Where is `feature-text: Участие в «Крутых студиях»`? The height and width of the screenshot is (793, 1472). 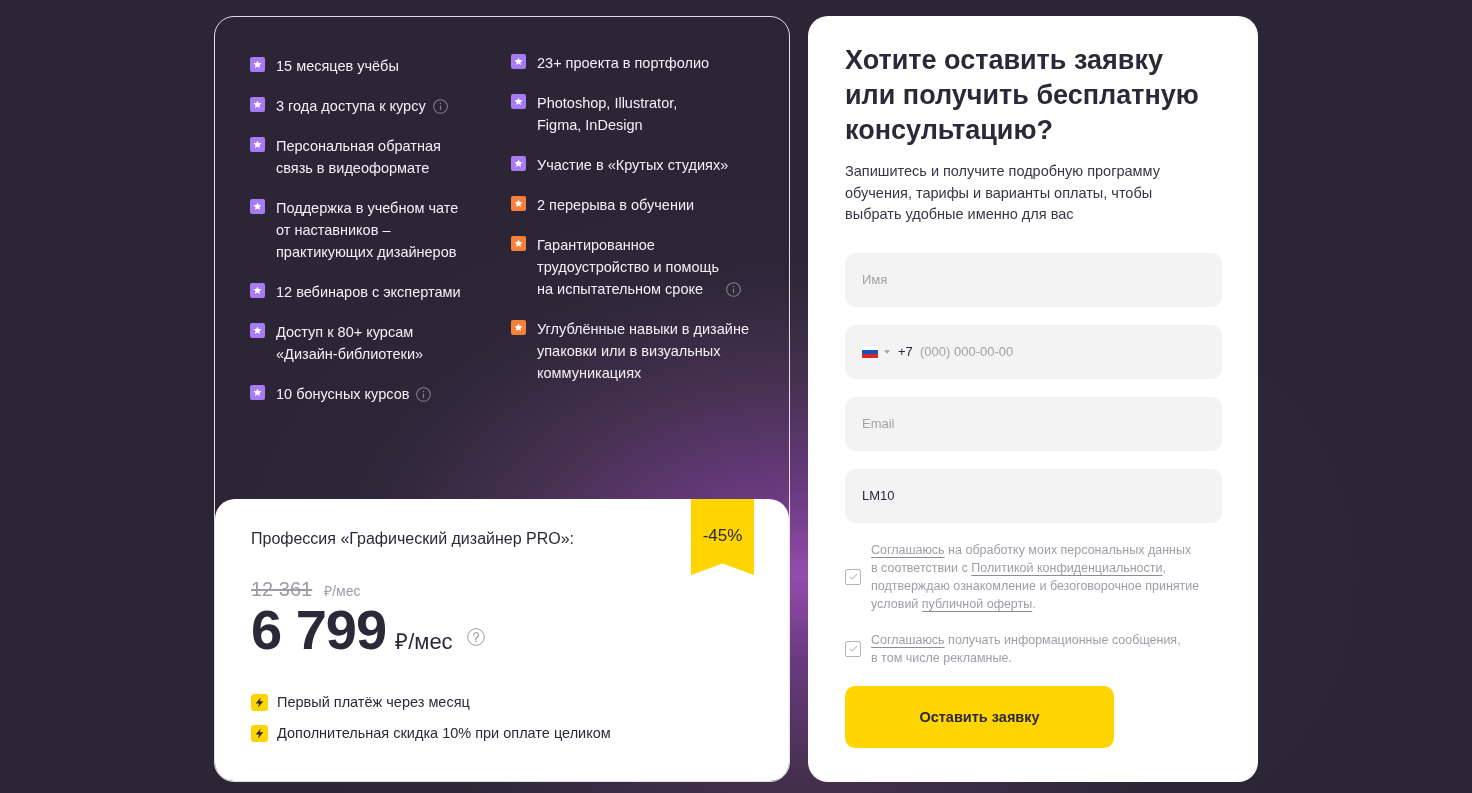
feature-text: Участие в «Крутых студиях» is located at coordinates (633, 165).